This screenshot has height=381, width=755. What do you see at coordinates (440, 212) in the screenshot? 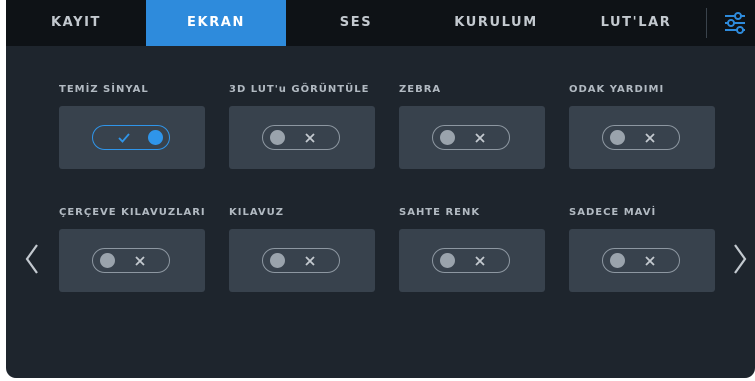
I see `toggle-label: SAHTE RENK` at bounding box center [440, 212].